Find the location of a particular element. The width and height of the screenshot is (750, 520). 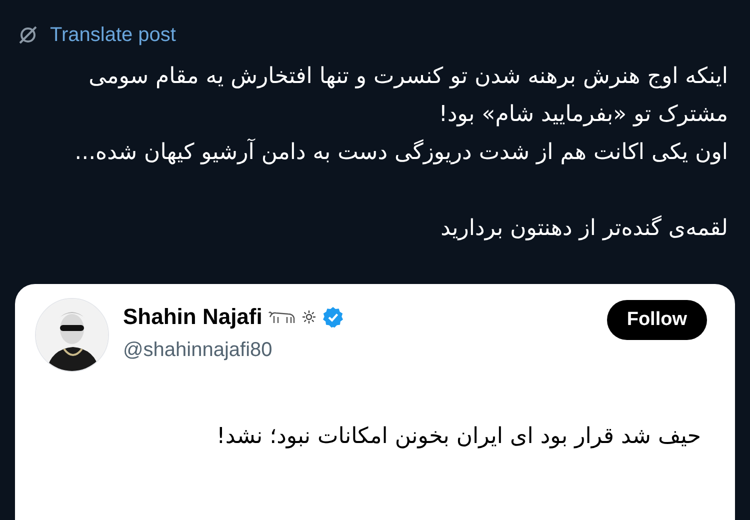

quoted-post-text: حیف شد قرار بود ای ایران بخونن امکانات نبود؛ نشد! is located at coordinates (459, 437).